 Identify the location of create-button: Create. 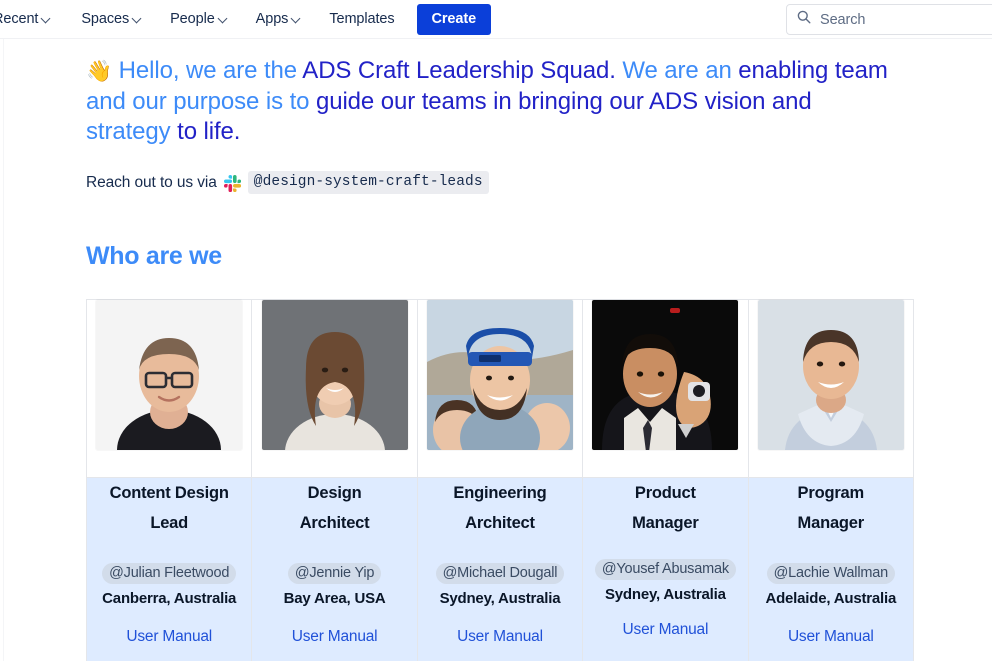
(454, 19).